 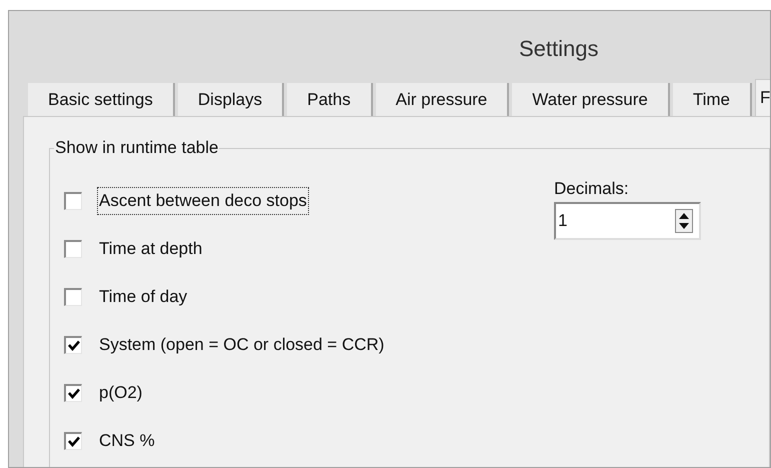 What do you see at coordinates (562, 221) in the screenshot?
I see `spinner-value: 1` at bounding box center [562, 221].